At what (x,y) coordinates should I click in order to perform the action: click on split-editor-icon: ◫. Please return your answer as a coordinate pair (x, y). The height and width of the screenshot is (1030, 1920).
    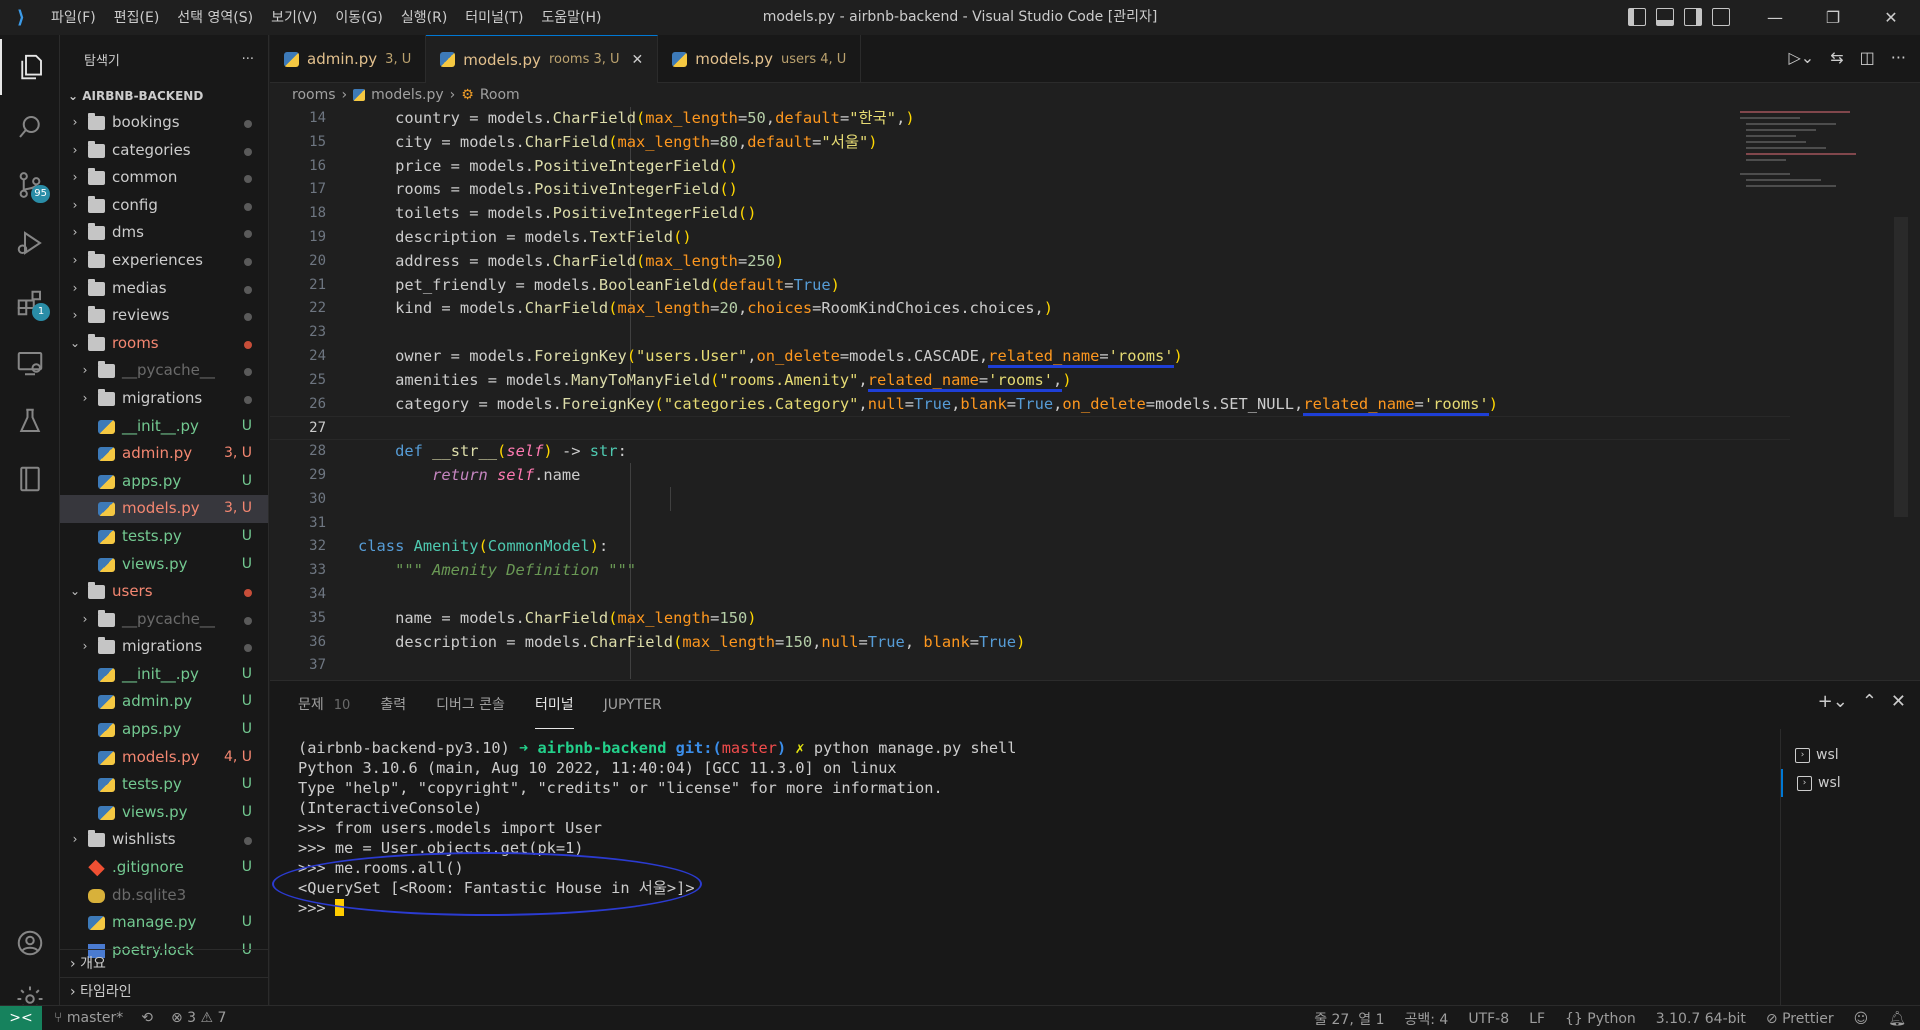
    Looking at the image, I should click on (1867, 57).